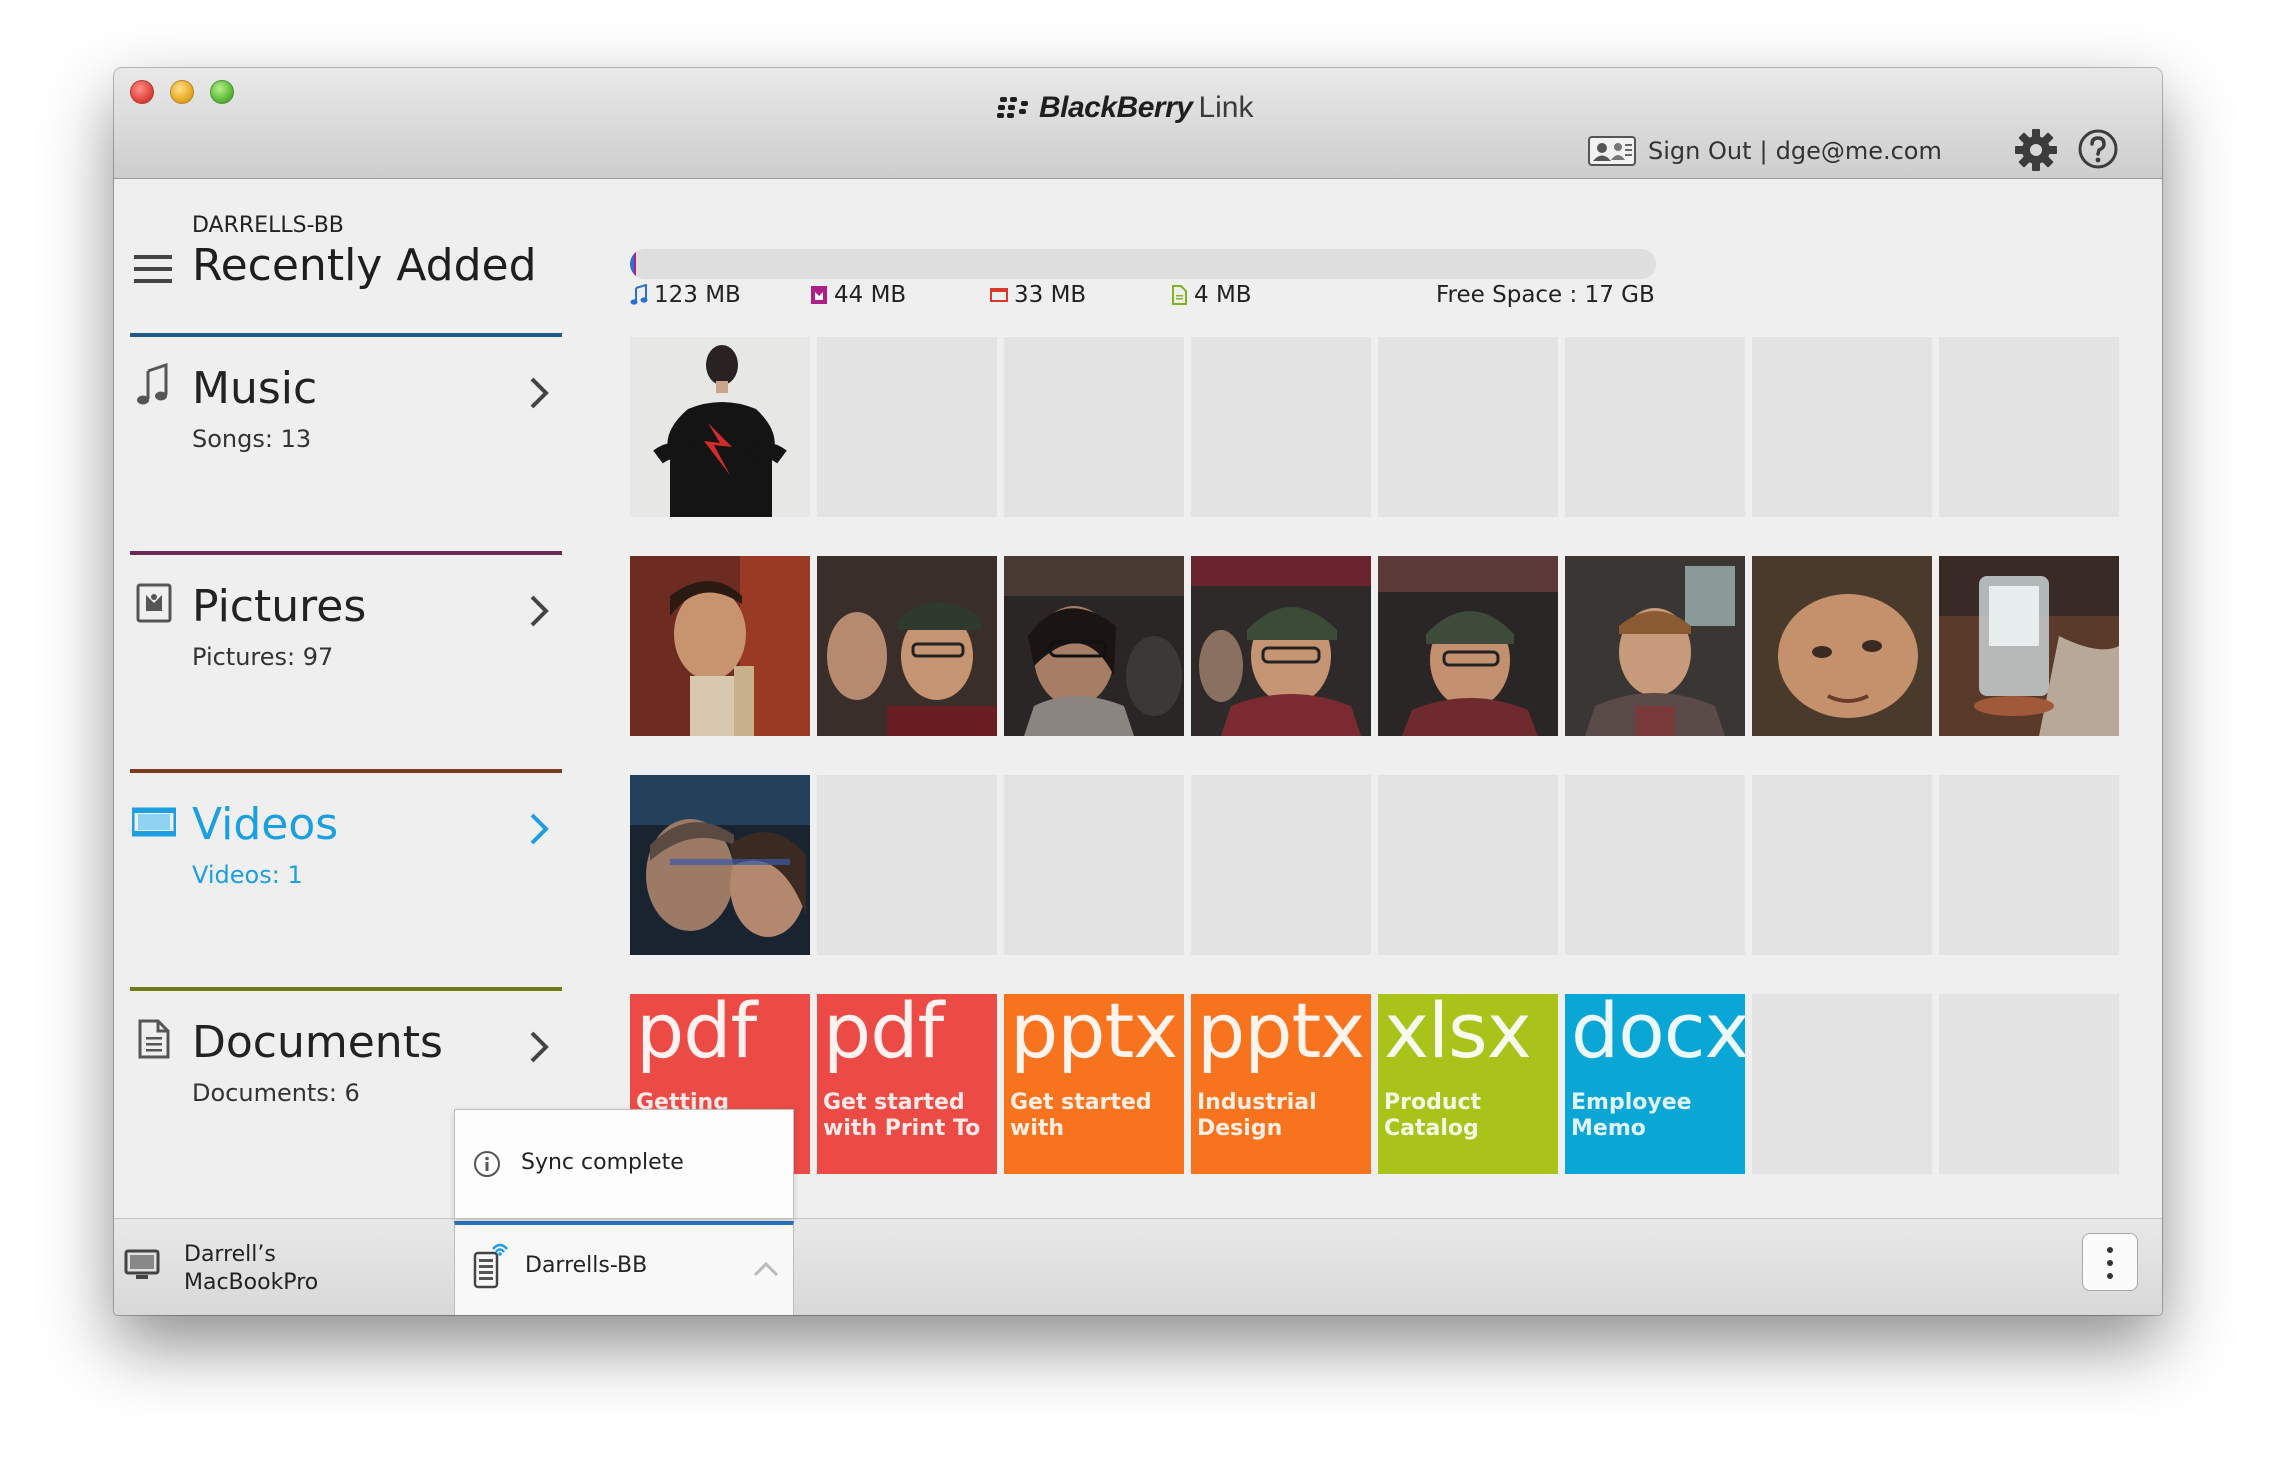  I want to click on document-name: Industrial Design, so click(1257, 1115).